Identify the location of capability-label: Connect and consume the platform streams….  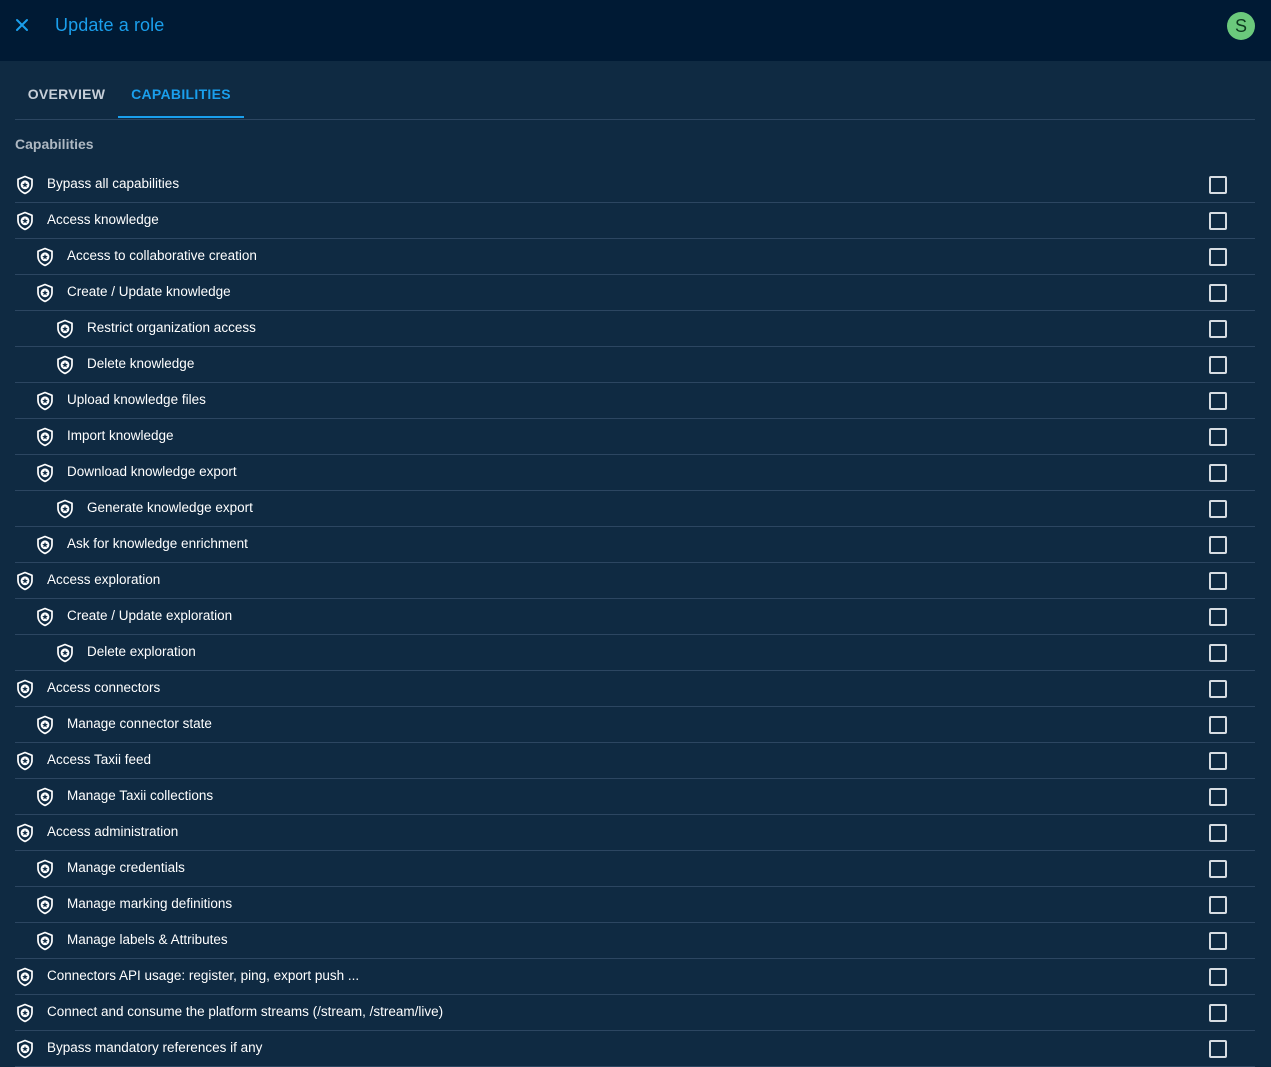
(245, 1011).